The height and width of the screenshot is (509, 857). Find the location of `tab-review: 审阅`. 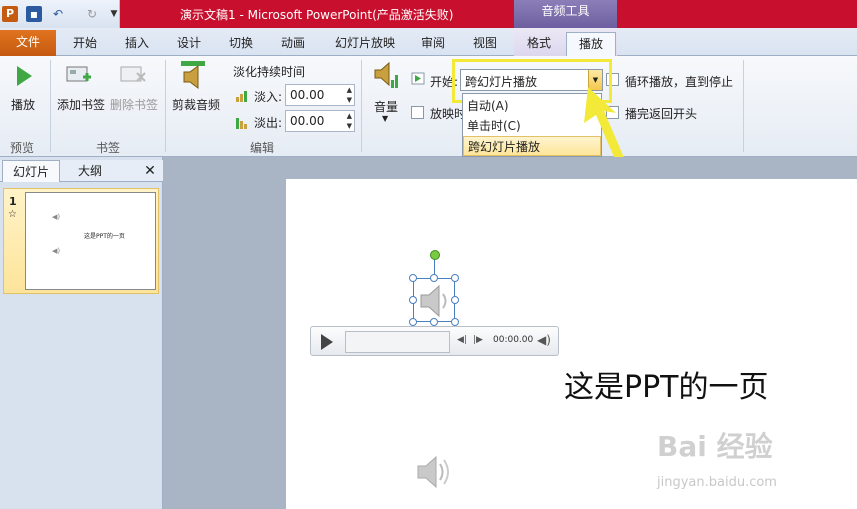

tab-review: 审阅 is located at coordinates (433, 44).